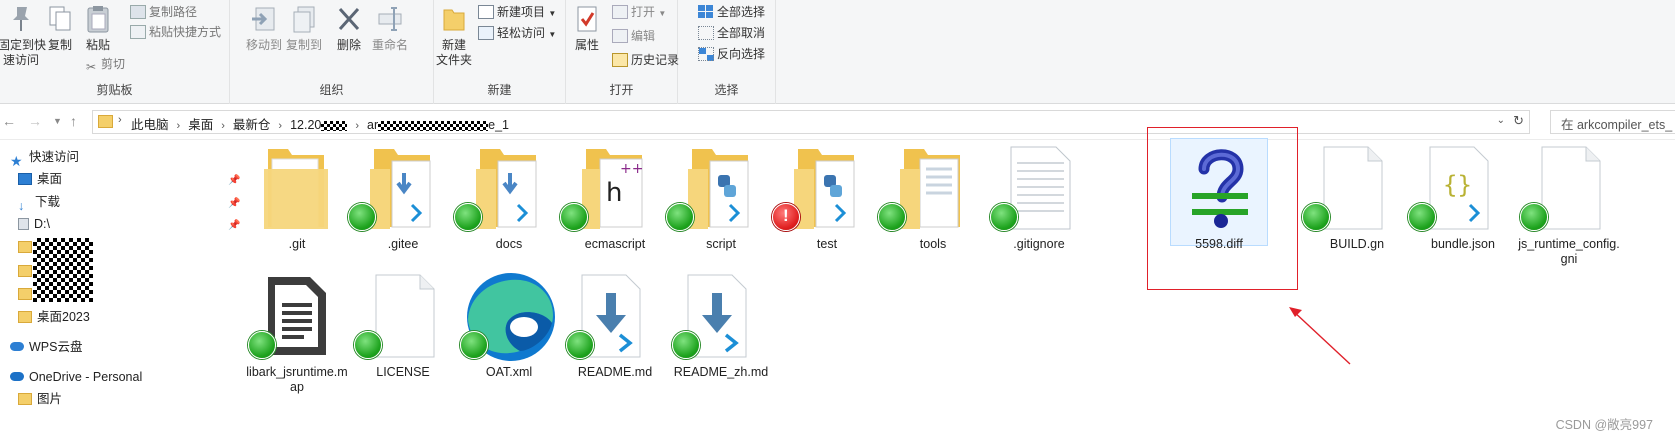 The width and height of the screenshot is (1675, 441). I want to click on new-folder-icon, so click(454, 20).